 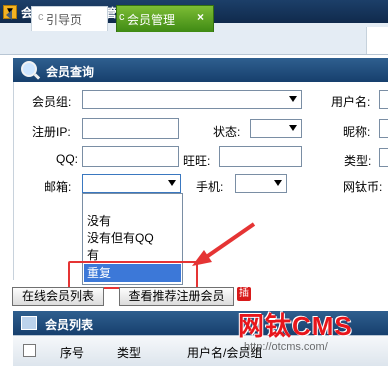 What do you see at coordinates (261, 183) in the screenshot?
I see `phone-select` at bounding box center [261, 183].